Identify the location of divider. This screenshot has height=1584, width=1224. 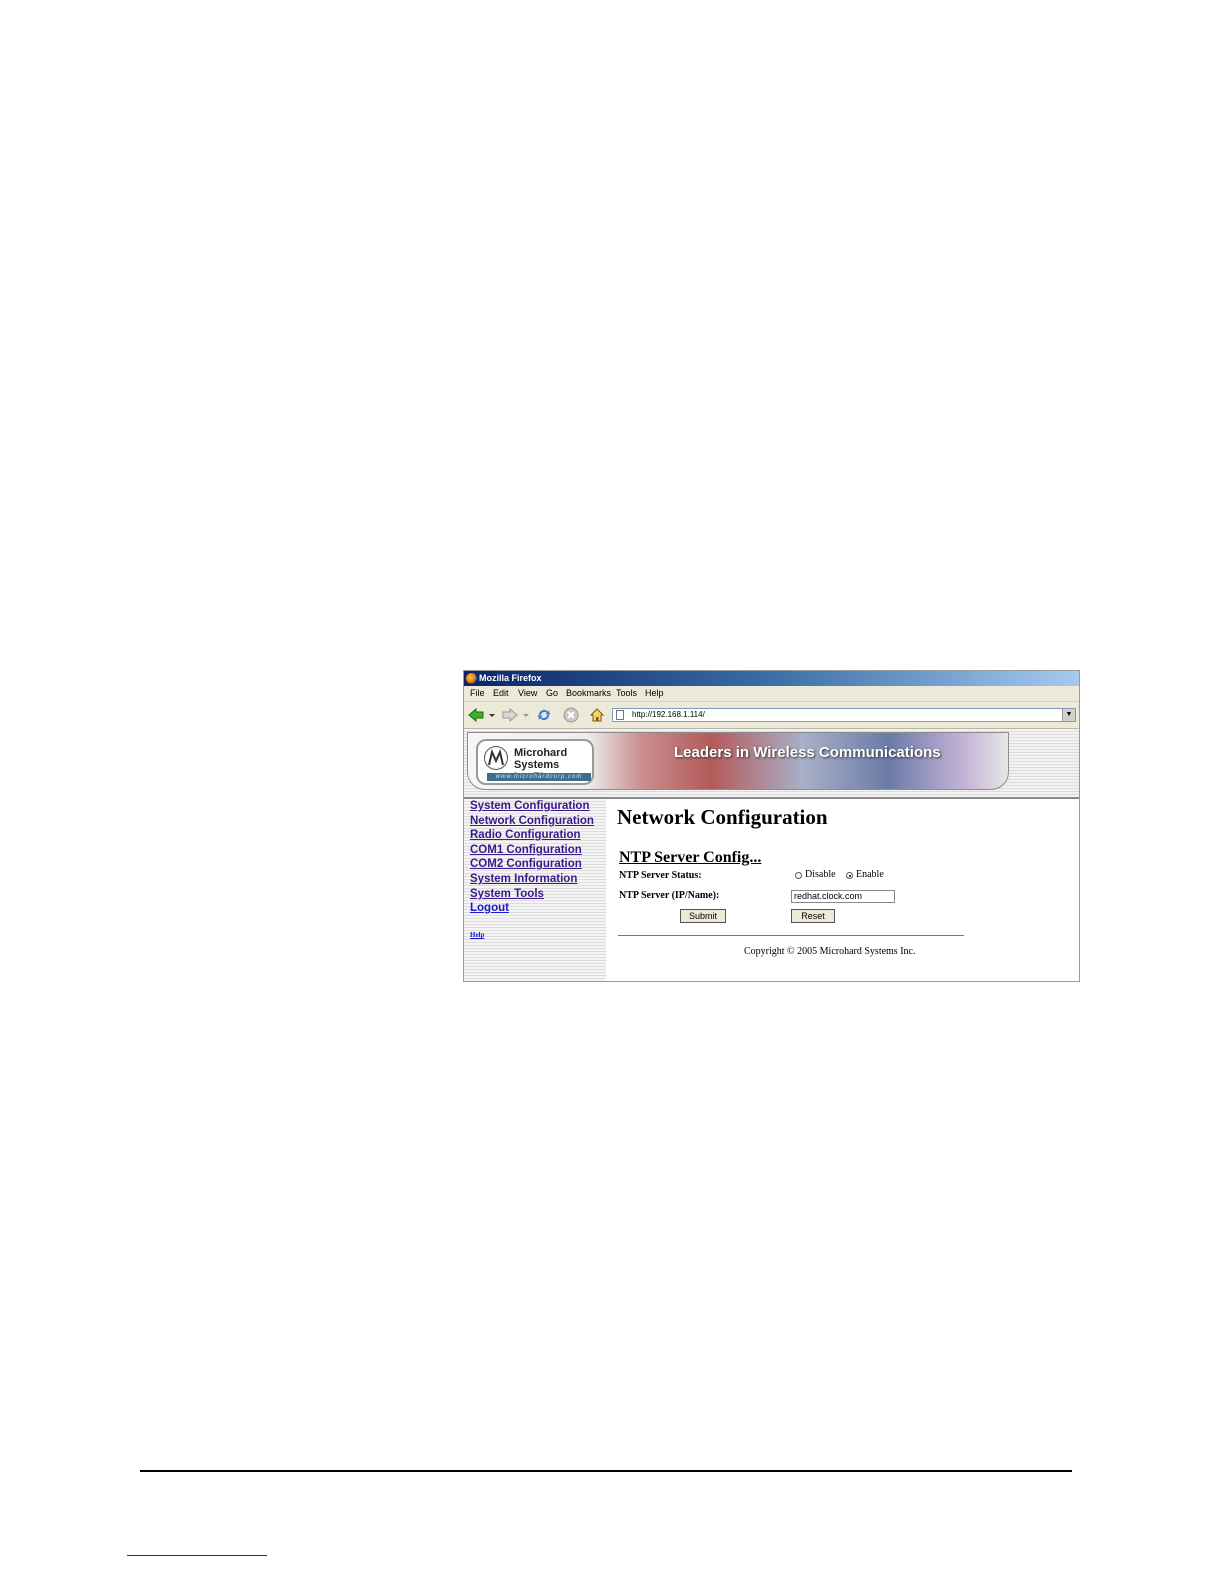
(791, 935).